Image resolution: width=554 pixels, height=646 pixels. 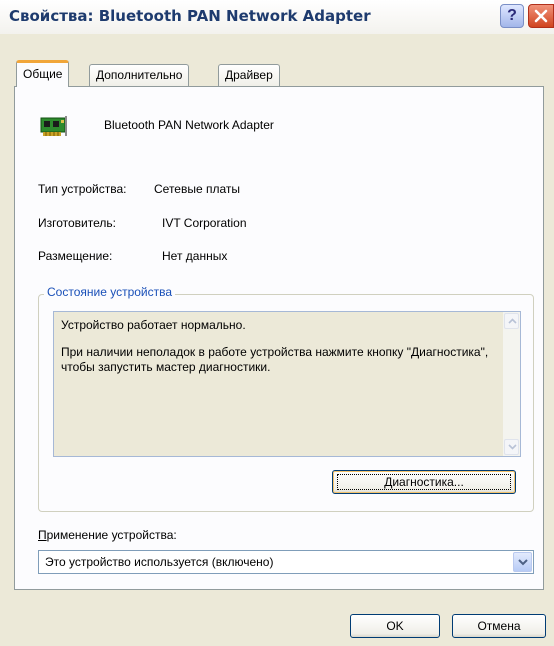 I want to click on scroll-up-button, so click(x=511, y=321).